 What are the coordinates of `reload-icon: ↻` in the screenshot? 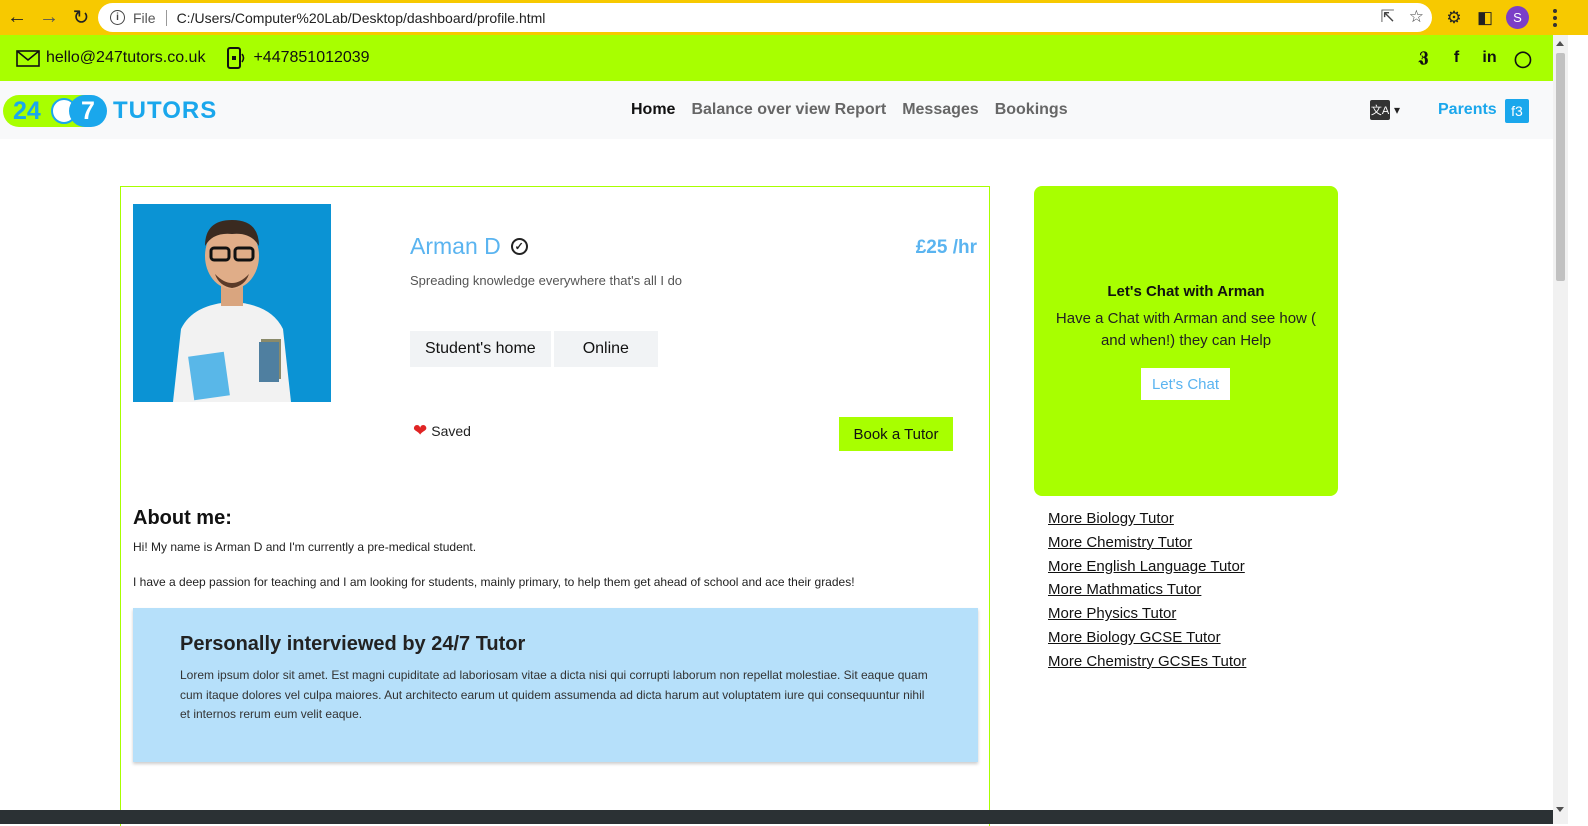 It's located at (81, 18).